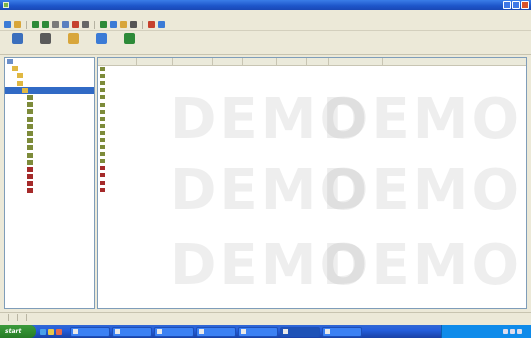 The height and width of the screenshot is (338, 531). I want to click on new-icon, so click(7, 24).